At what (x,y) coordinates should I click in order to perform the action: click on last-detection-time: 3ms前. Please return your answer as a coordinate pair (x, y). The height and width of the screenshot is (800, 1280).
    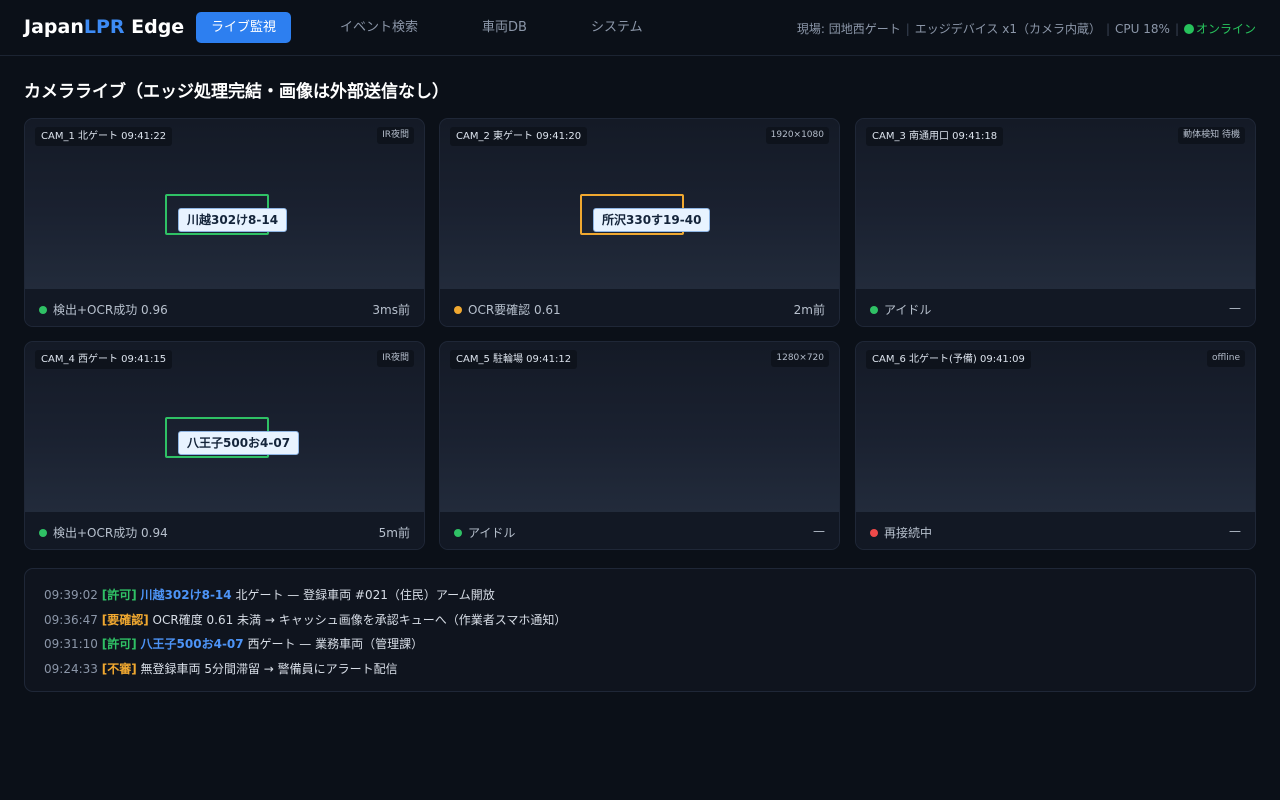
    Looking at the image, I should click on (391, 310).